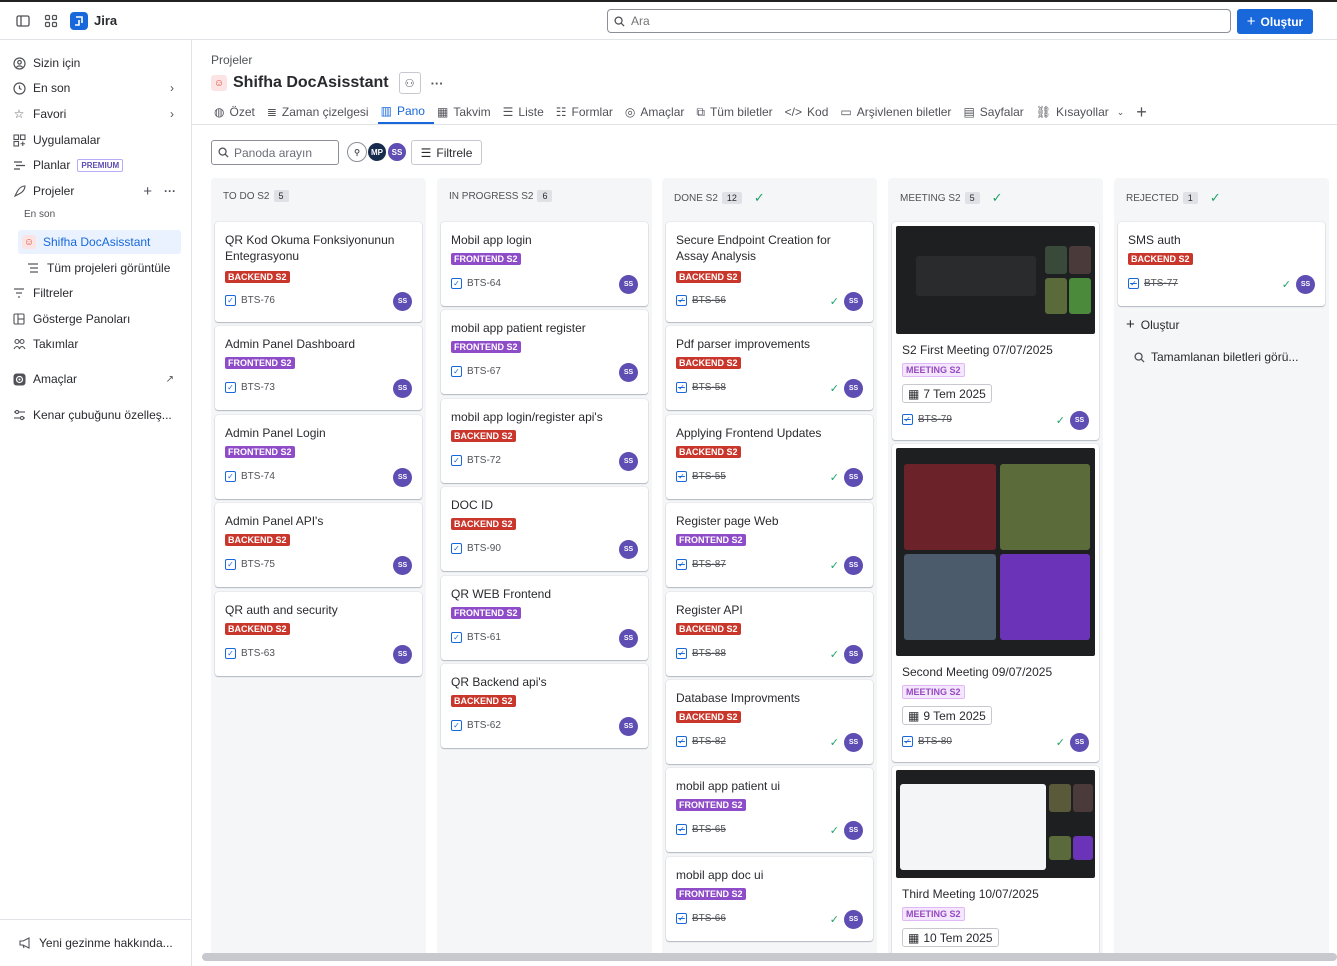  Describe the element at coordinates (769, 957) in the screenshot. I see `horizontal-scrollbar` at that location.